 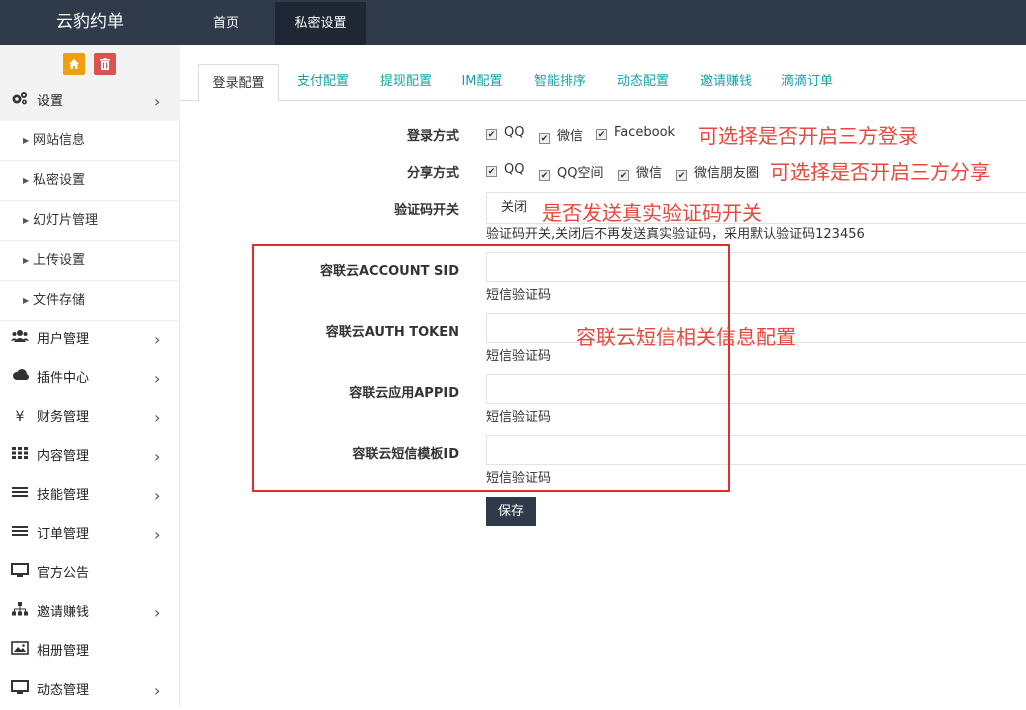 I want to click on sidebar-item-content: 内容管理 ›, so click(x=90, y=456).